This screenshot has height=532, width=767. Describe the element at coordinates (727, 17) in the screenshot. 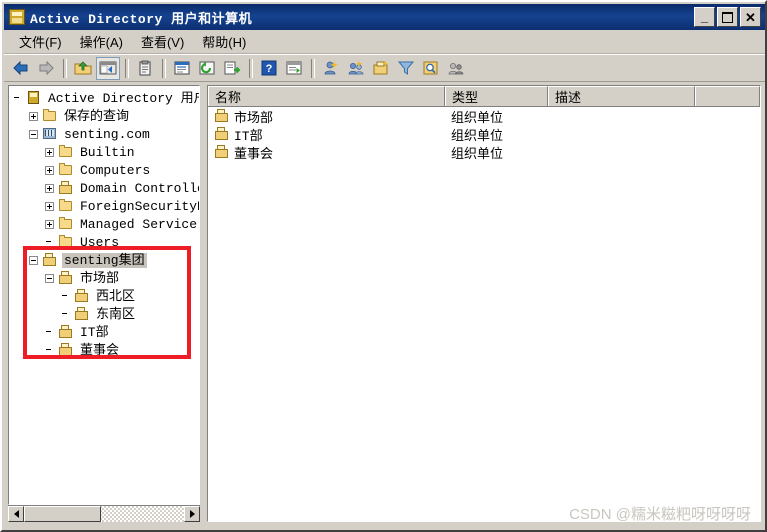

I see `maximize-button` at that location.